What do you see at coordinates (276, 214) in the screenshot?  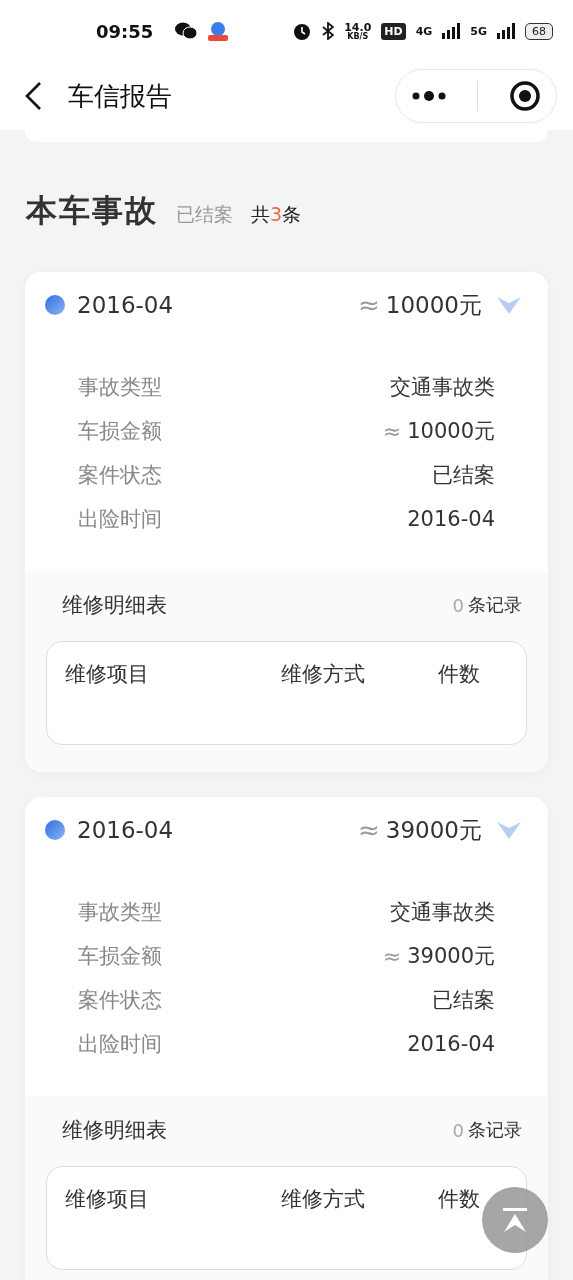 I see `record-count: 3` at bounding box center [276, 214].